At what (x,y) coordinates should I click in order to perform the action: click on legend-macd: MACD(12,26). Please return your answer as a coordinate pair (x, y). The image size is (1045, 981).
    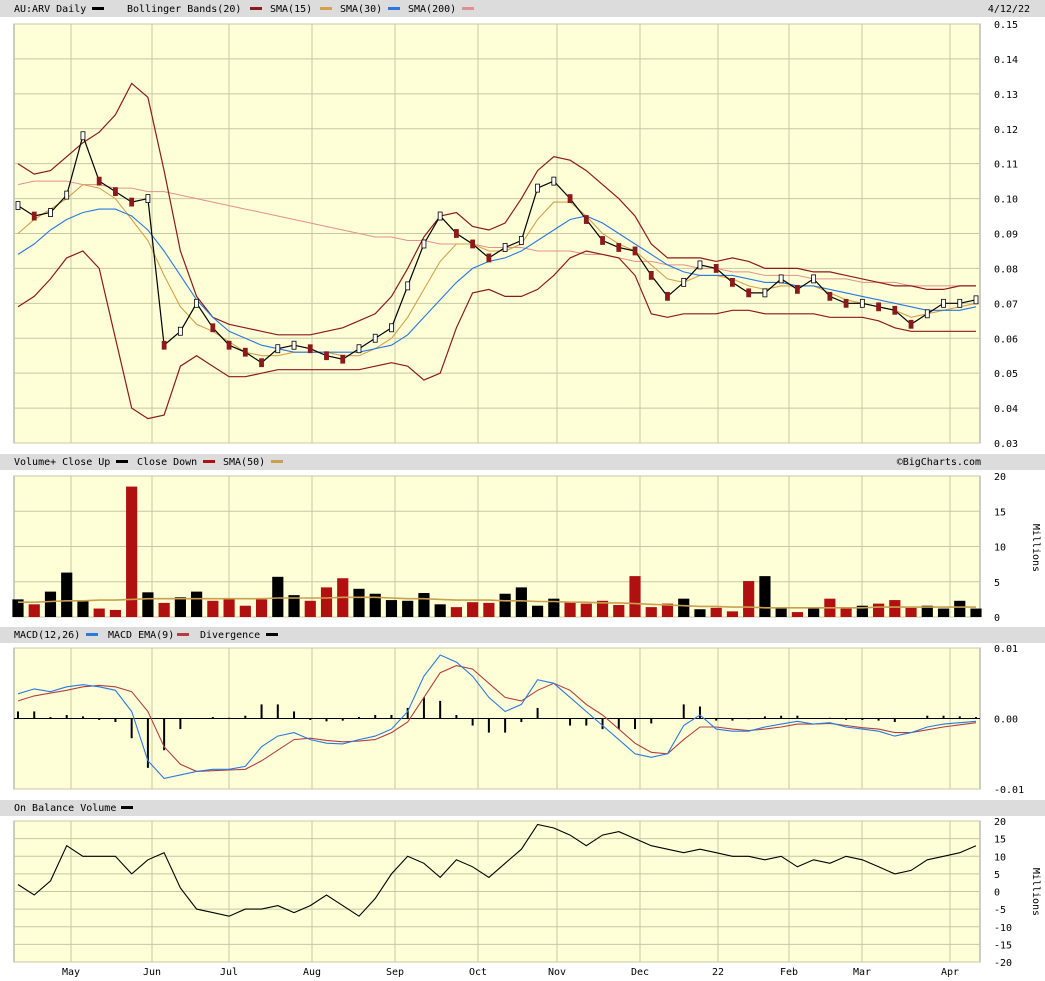
    Looking at the image, I should click on (47, 635).